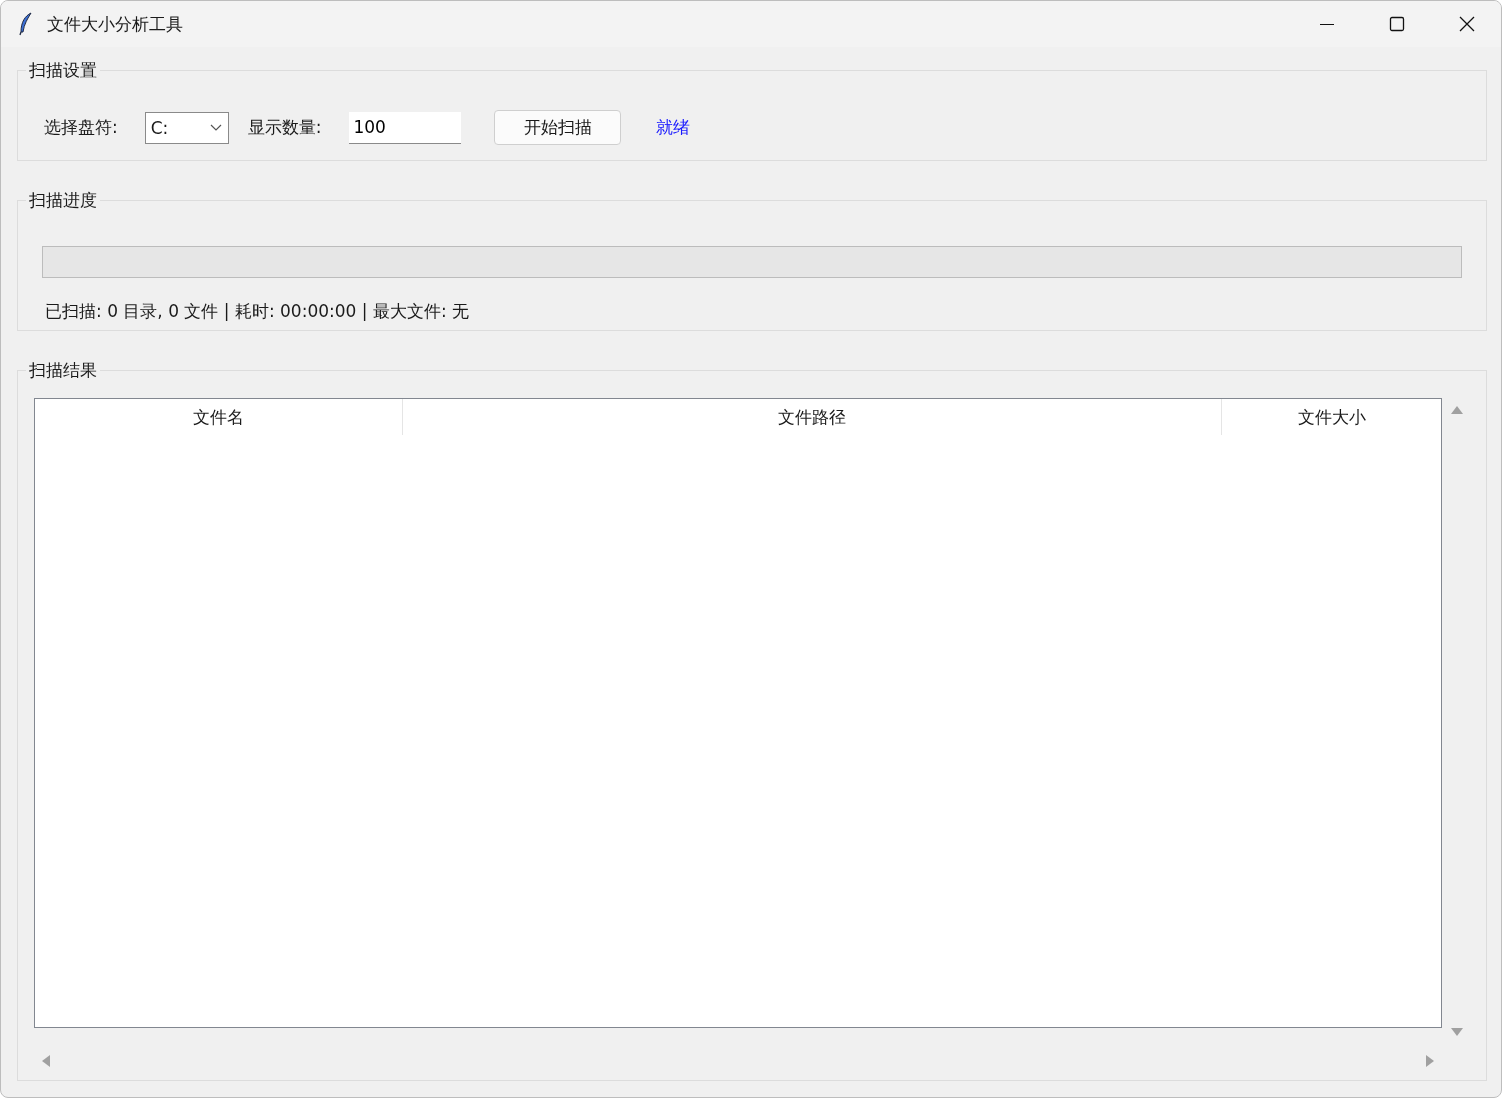 The height and width of the screenshot is (1098, 1502). I want to click on window-title: 文件大小分析工具, so click(115, 24).